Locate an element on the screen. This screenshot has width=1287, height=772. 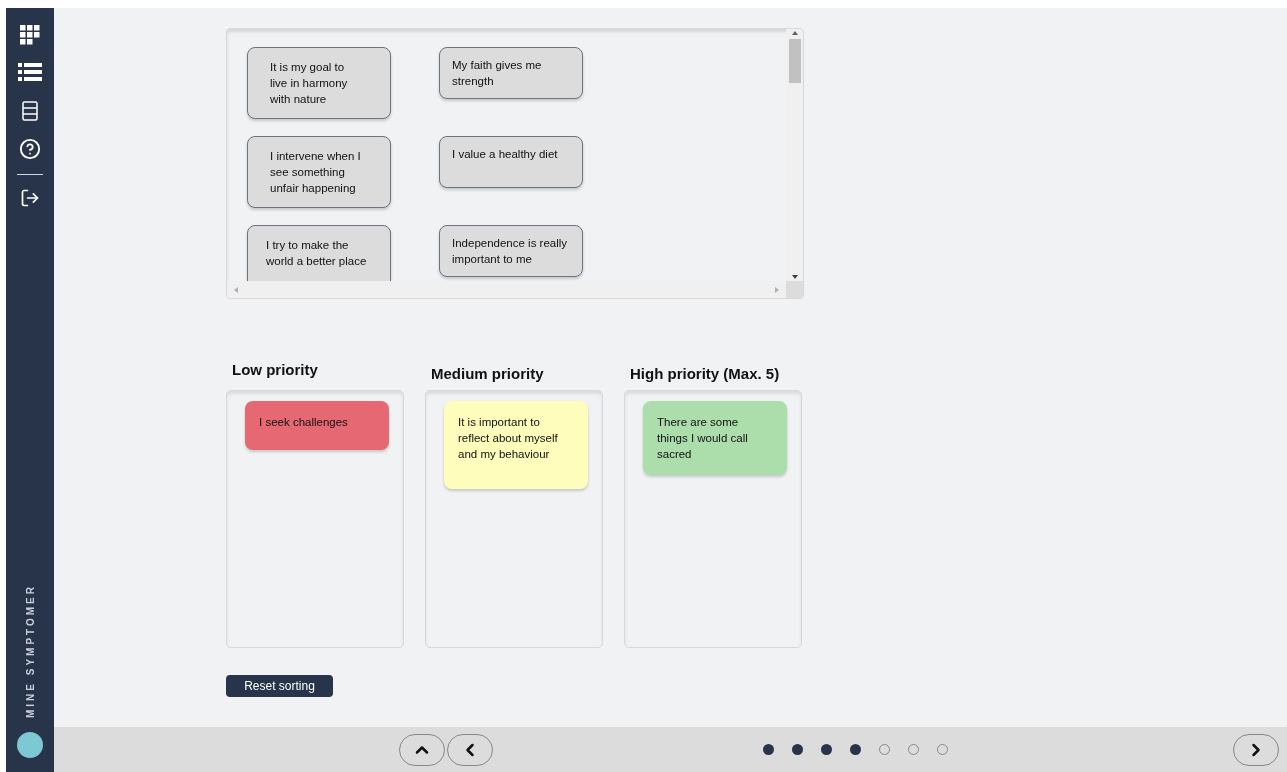
statement-card: I intervene when I see something unfair happening is located at coordinates (319, 172).